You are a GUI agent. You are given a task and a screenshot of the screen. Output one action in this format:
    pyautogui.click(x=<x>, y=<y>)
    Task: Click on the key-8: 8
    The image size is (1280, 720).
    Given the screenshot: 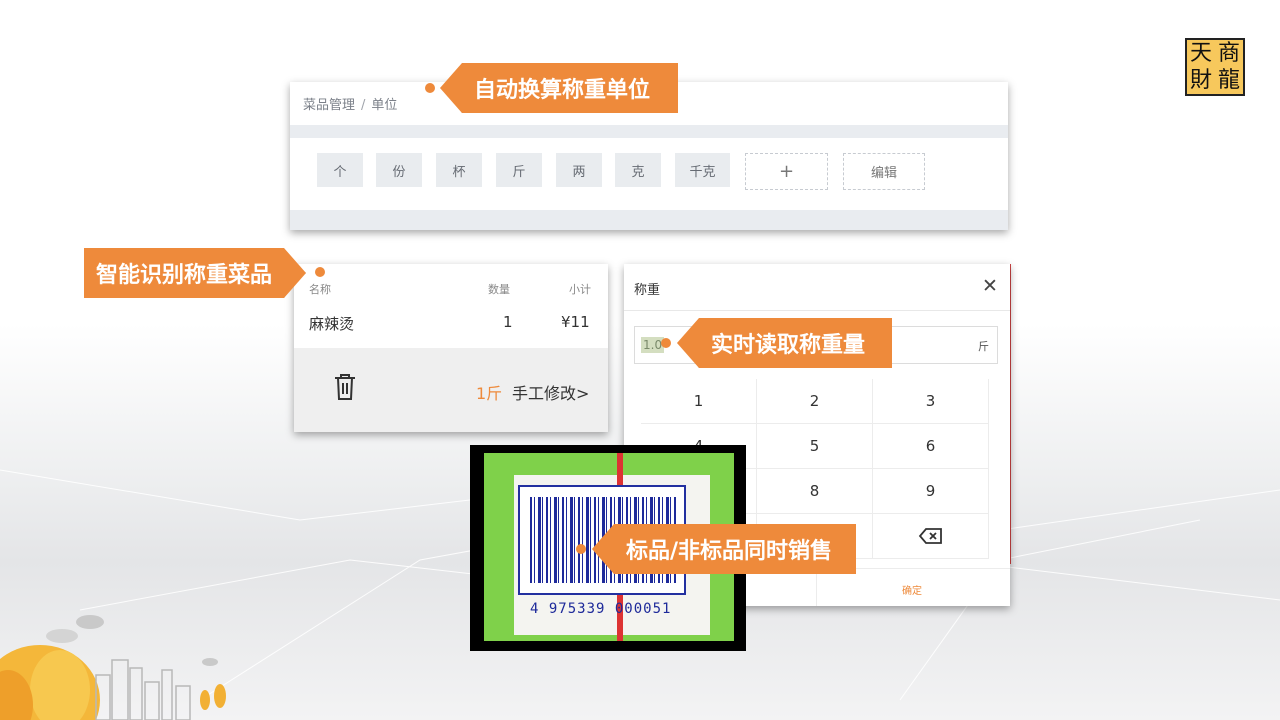 What is the action you would take?
    pyautogui.click(x=815, y=491)
    